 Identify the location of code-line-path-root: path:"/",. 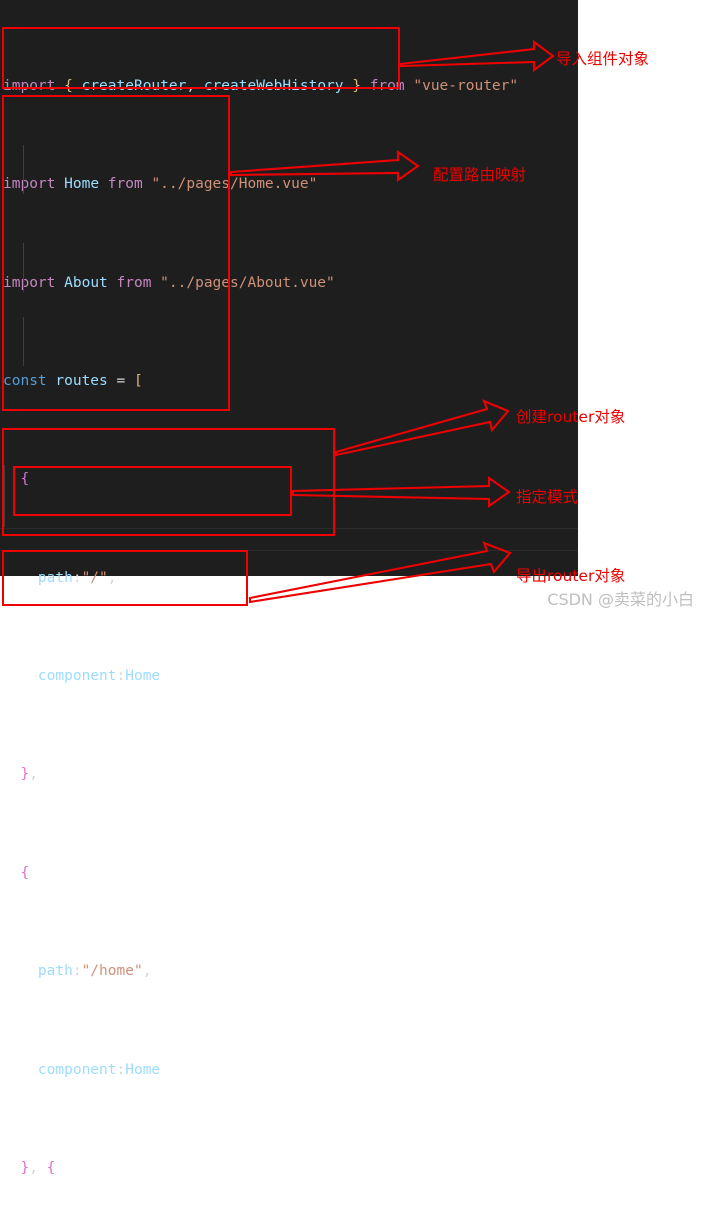
(77, 577).